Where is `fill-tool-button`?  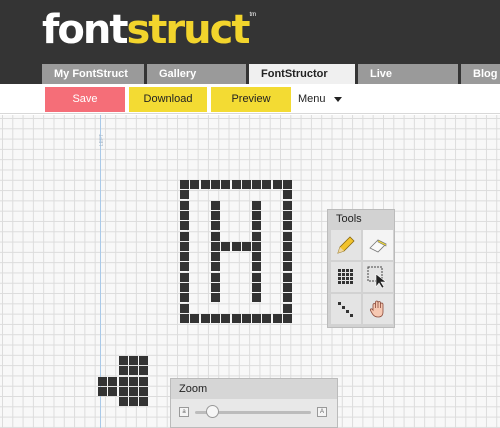
fill-tool-button is located at coordinates (346, 277).